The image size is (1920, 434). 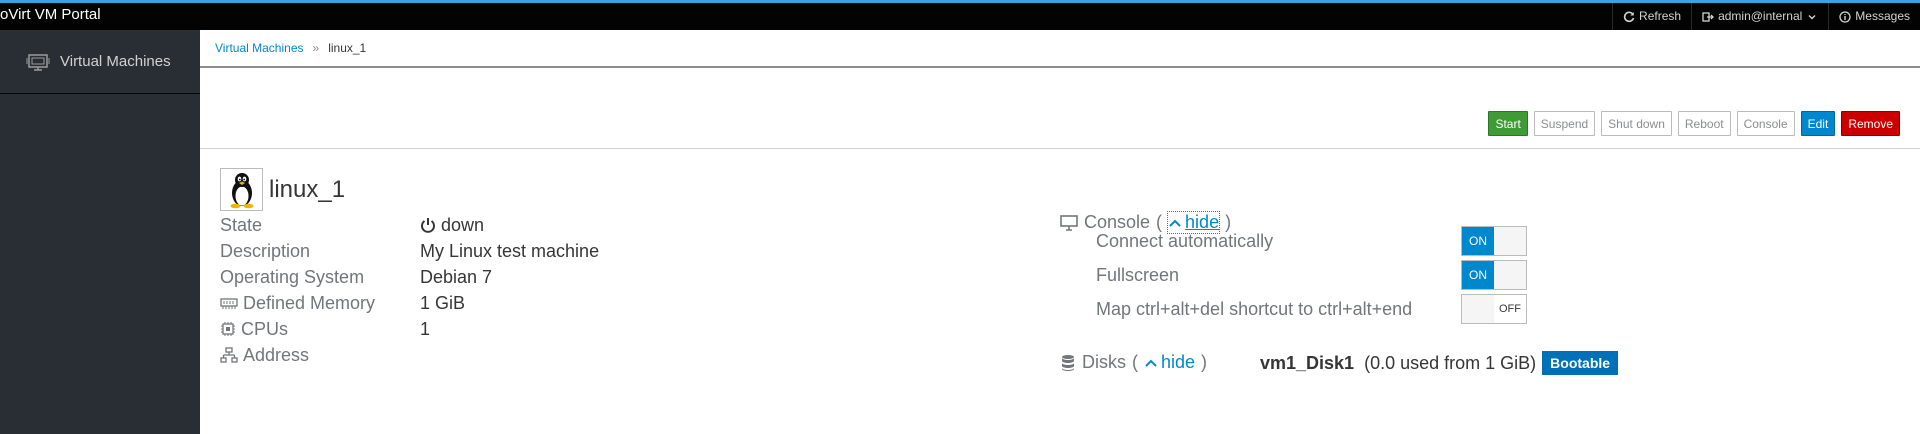 I want to click on sign-out-icon, so click(x=1708, y=16).